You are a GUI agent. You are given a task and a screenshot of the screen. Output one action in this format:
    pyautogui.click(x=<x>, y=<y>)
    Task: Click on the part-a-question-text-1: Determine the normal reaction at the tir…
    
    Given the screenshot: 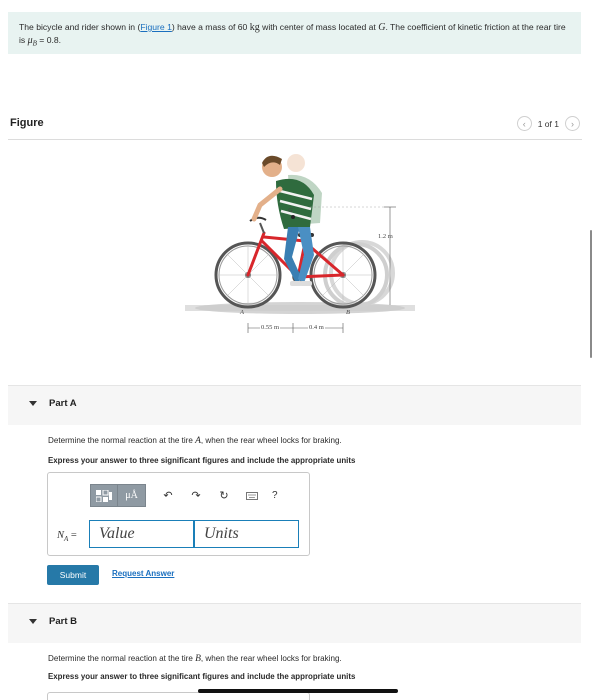 What is the action you would take?
    pyautogui.click(x=122, y=440)
    